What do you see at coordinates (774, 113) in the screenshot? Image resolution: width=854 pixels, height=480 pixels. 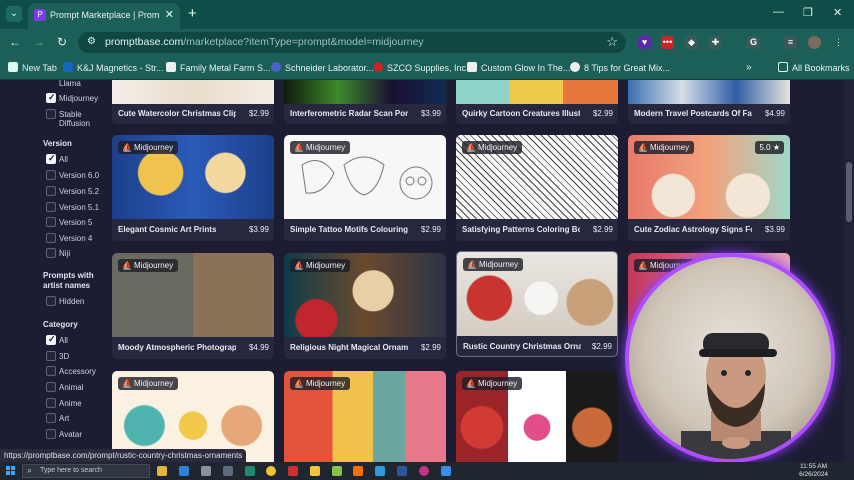 I see `prompt-price: $4.99` at bounding box center [774, 113].